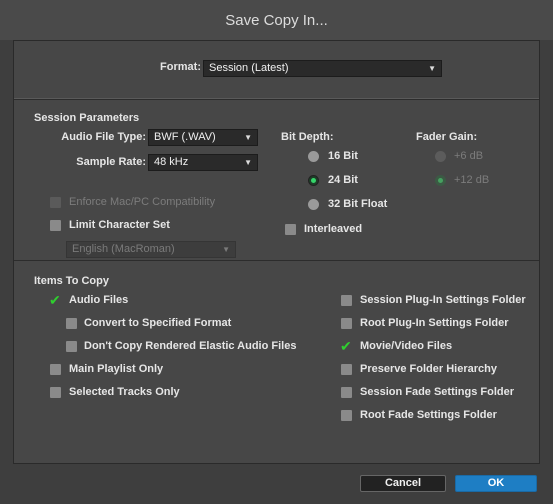 The image size is (553, 504). Describe the element at coordinates (71, 281) in the screenshot. I see `items-to-copy-heading: Items To Copy` at that location.